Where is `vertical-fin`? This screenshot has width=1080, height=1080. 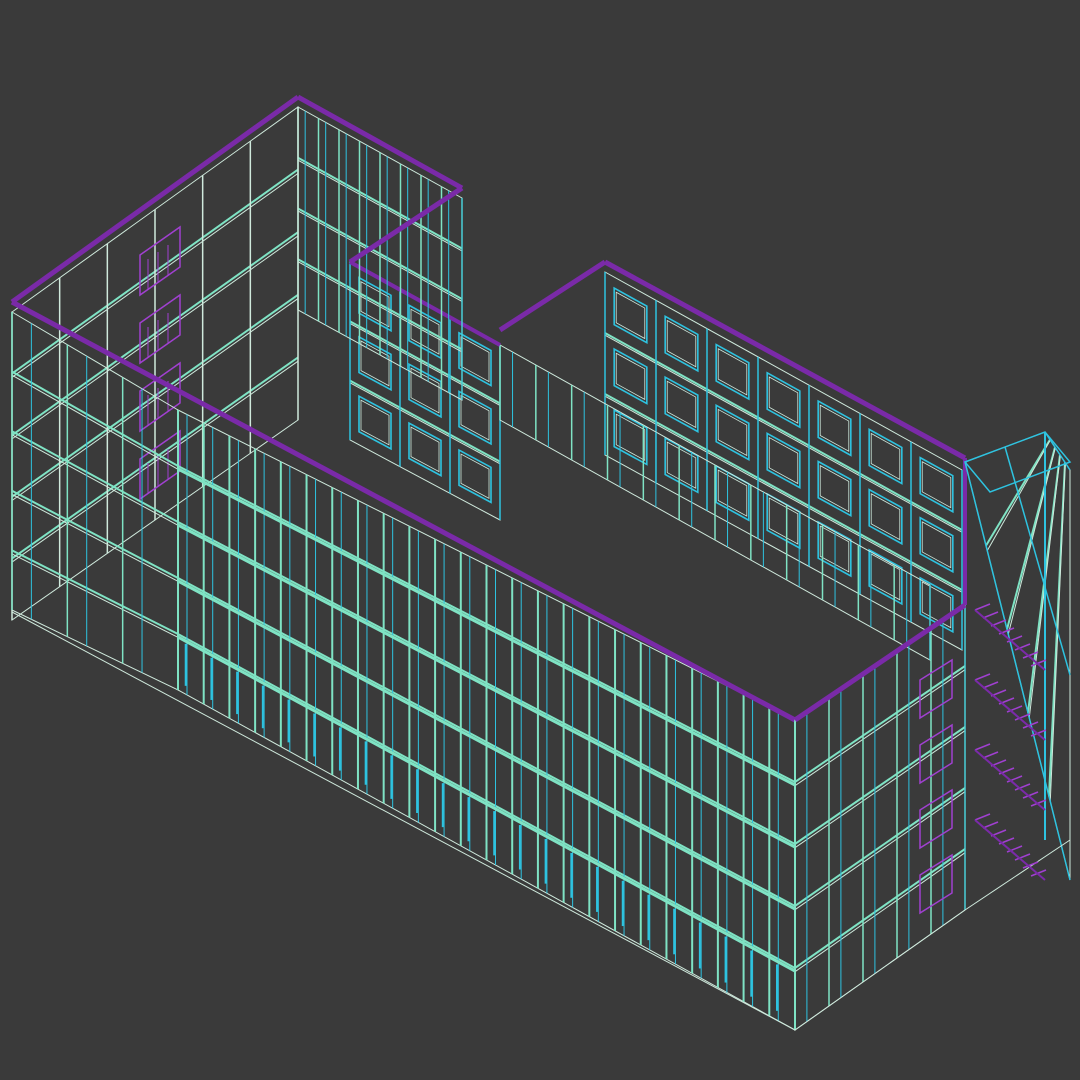
vertical-fin is located at coordinates (1057, 451).